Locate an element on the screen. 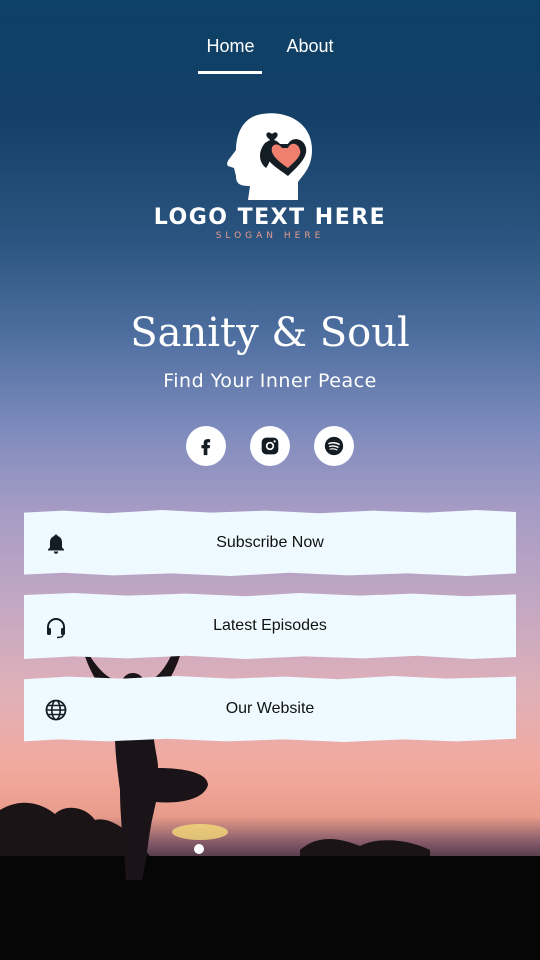 Image resolution: width=540 pixels, height=960 pixels. our-website-button: Our Website is located at coordinates (270, 709).